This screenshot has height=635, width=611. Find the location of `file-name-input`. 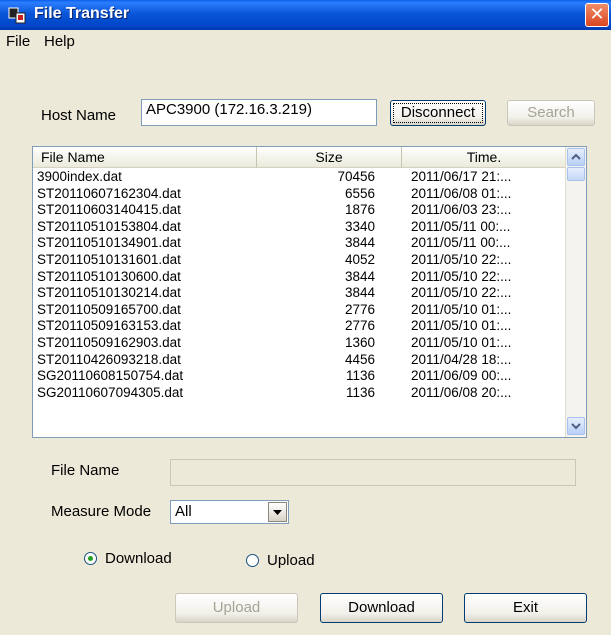

file-name-input is located at coordinates (373, 472).